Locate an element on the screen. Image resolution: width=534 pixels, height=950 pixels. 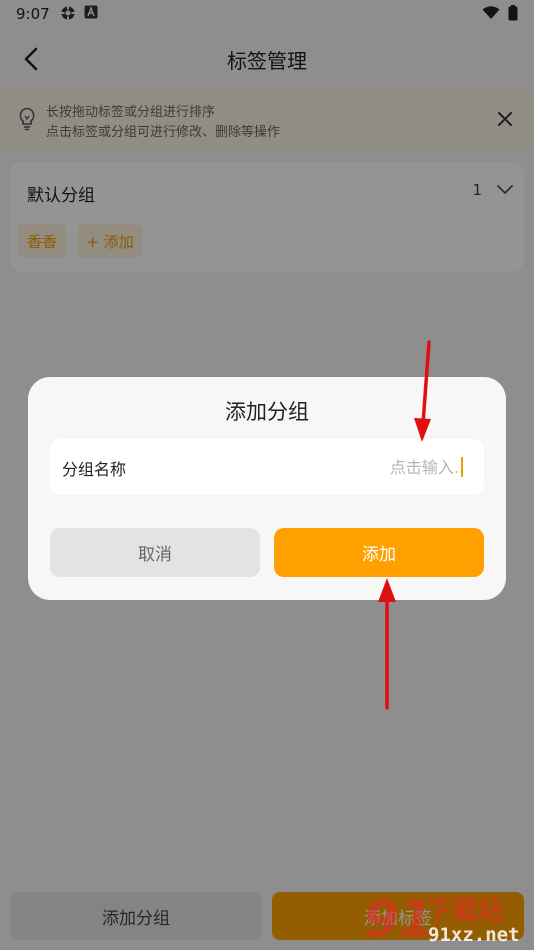
group-name-field: 分组名称 is located at coordinates (267, 467).